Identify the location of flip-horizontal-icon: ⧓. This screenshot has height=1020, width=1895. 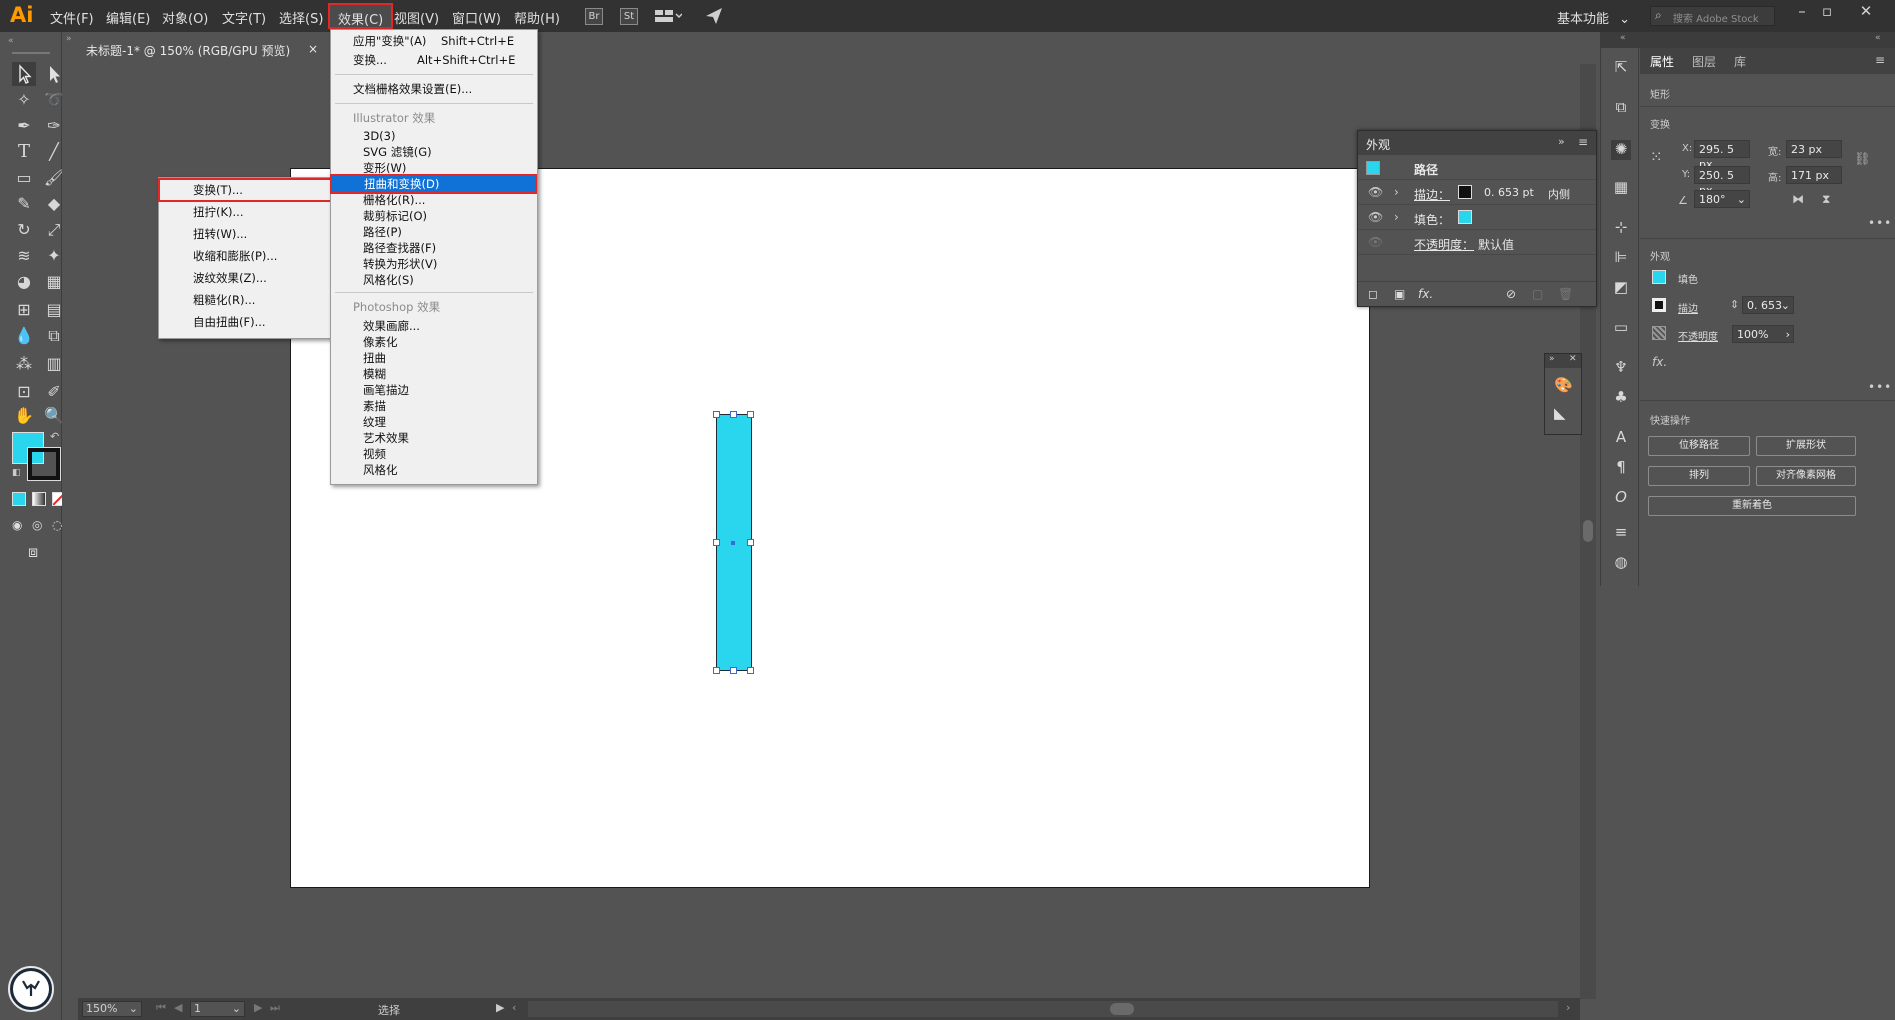
(1798, 199).